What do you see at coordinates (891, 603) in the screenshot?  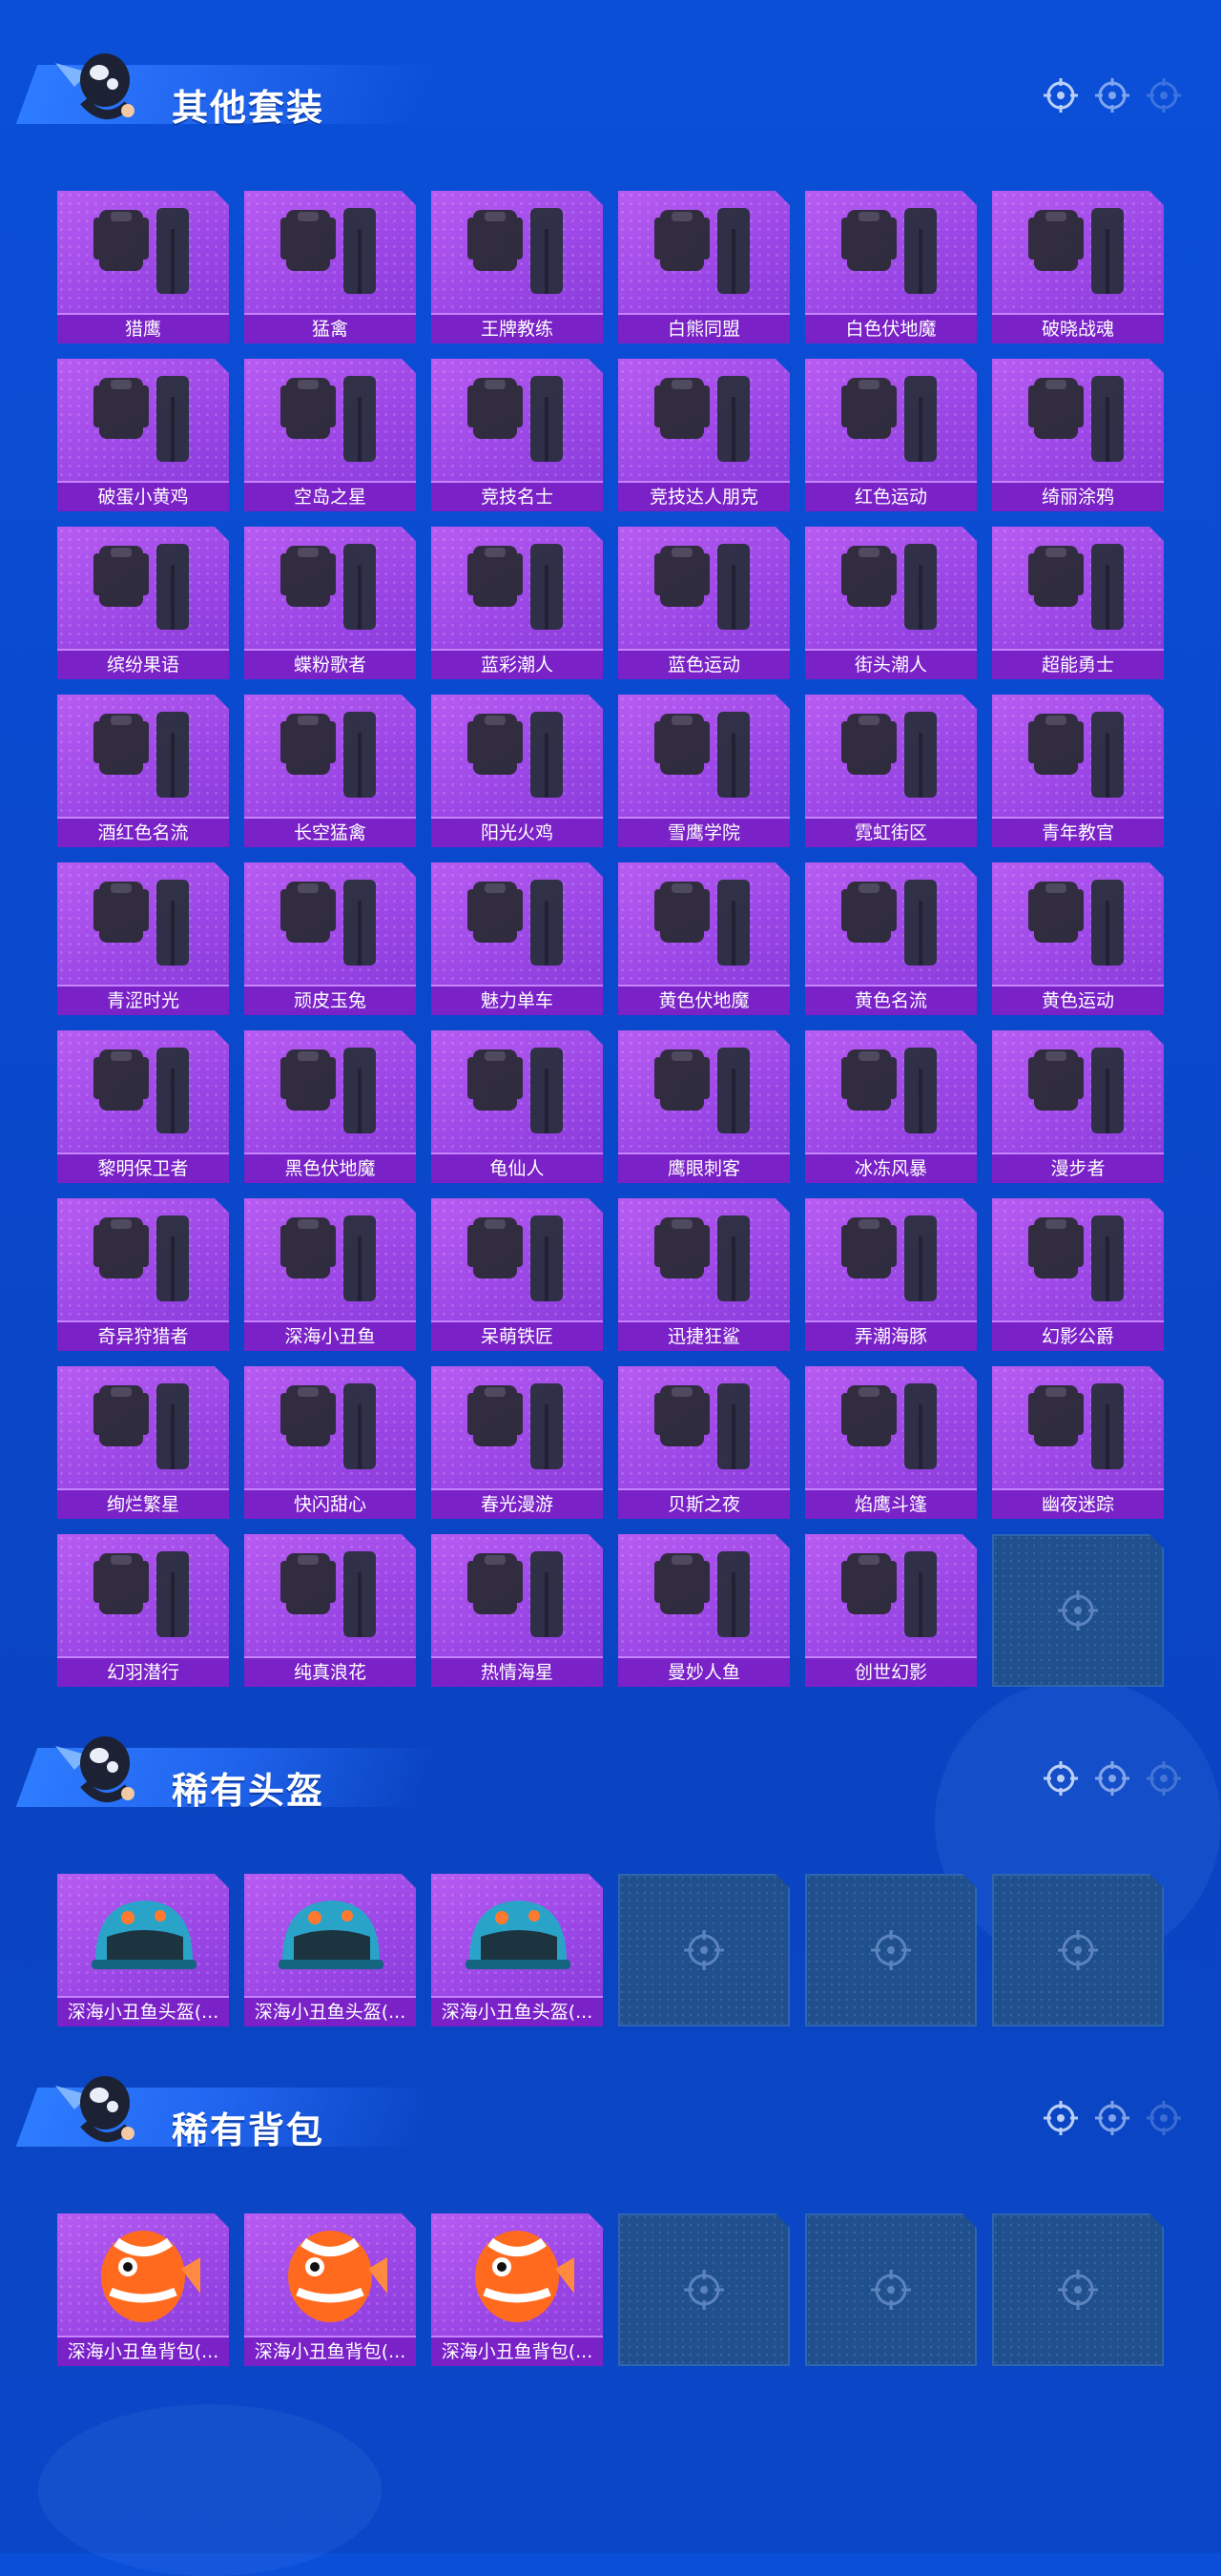 I see `outfit-card: 街头潮人` at bounding box center [891, 603].